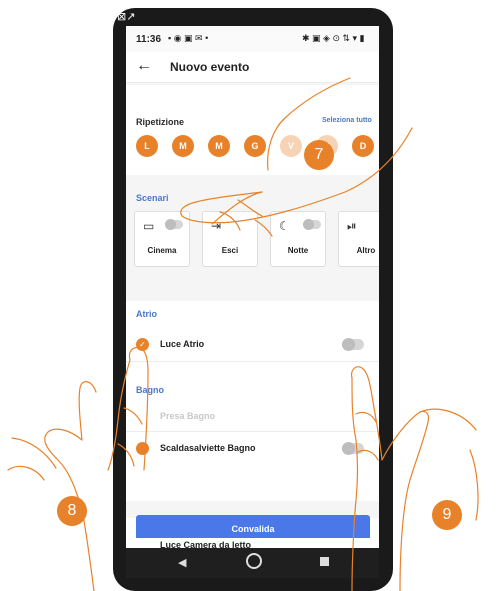 The image size is (501, 591). What do you see at coordinates (353, 448) in the screenshot?
I see `scaldasalviette-toggle` at bounding box center [353, 448].